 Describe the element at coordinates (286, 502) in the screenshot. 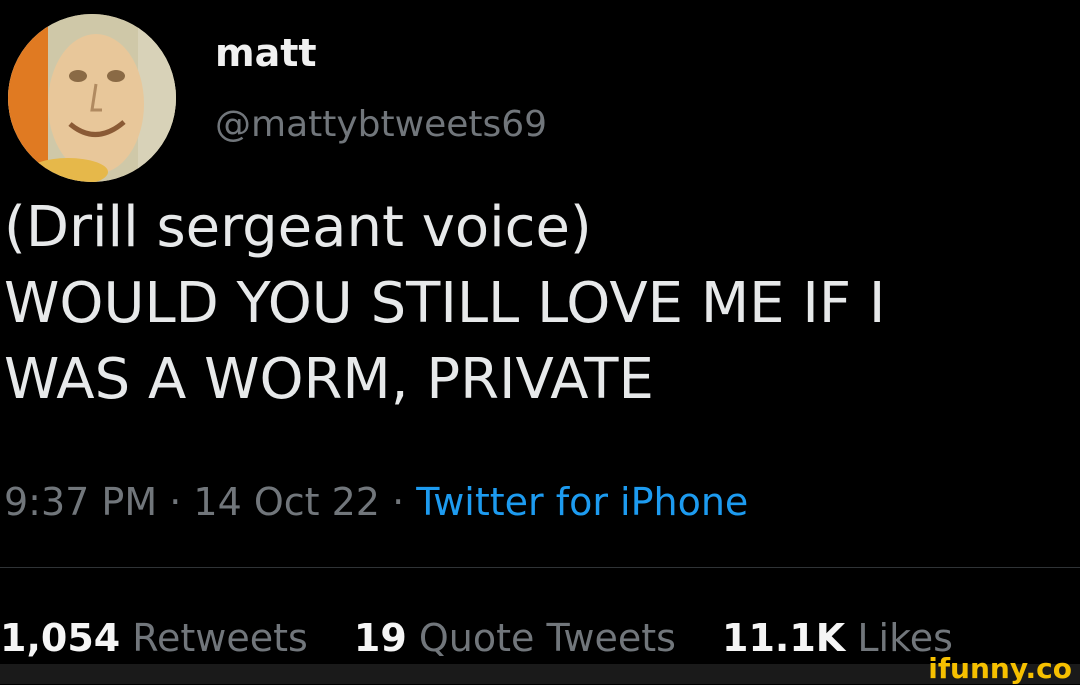

I see `tweet-date: 14 Oct 22` at that location.